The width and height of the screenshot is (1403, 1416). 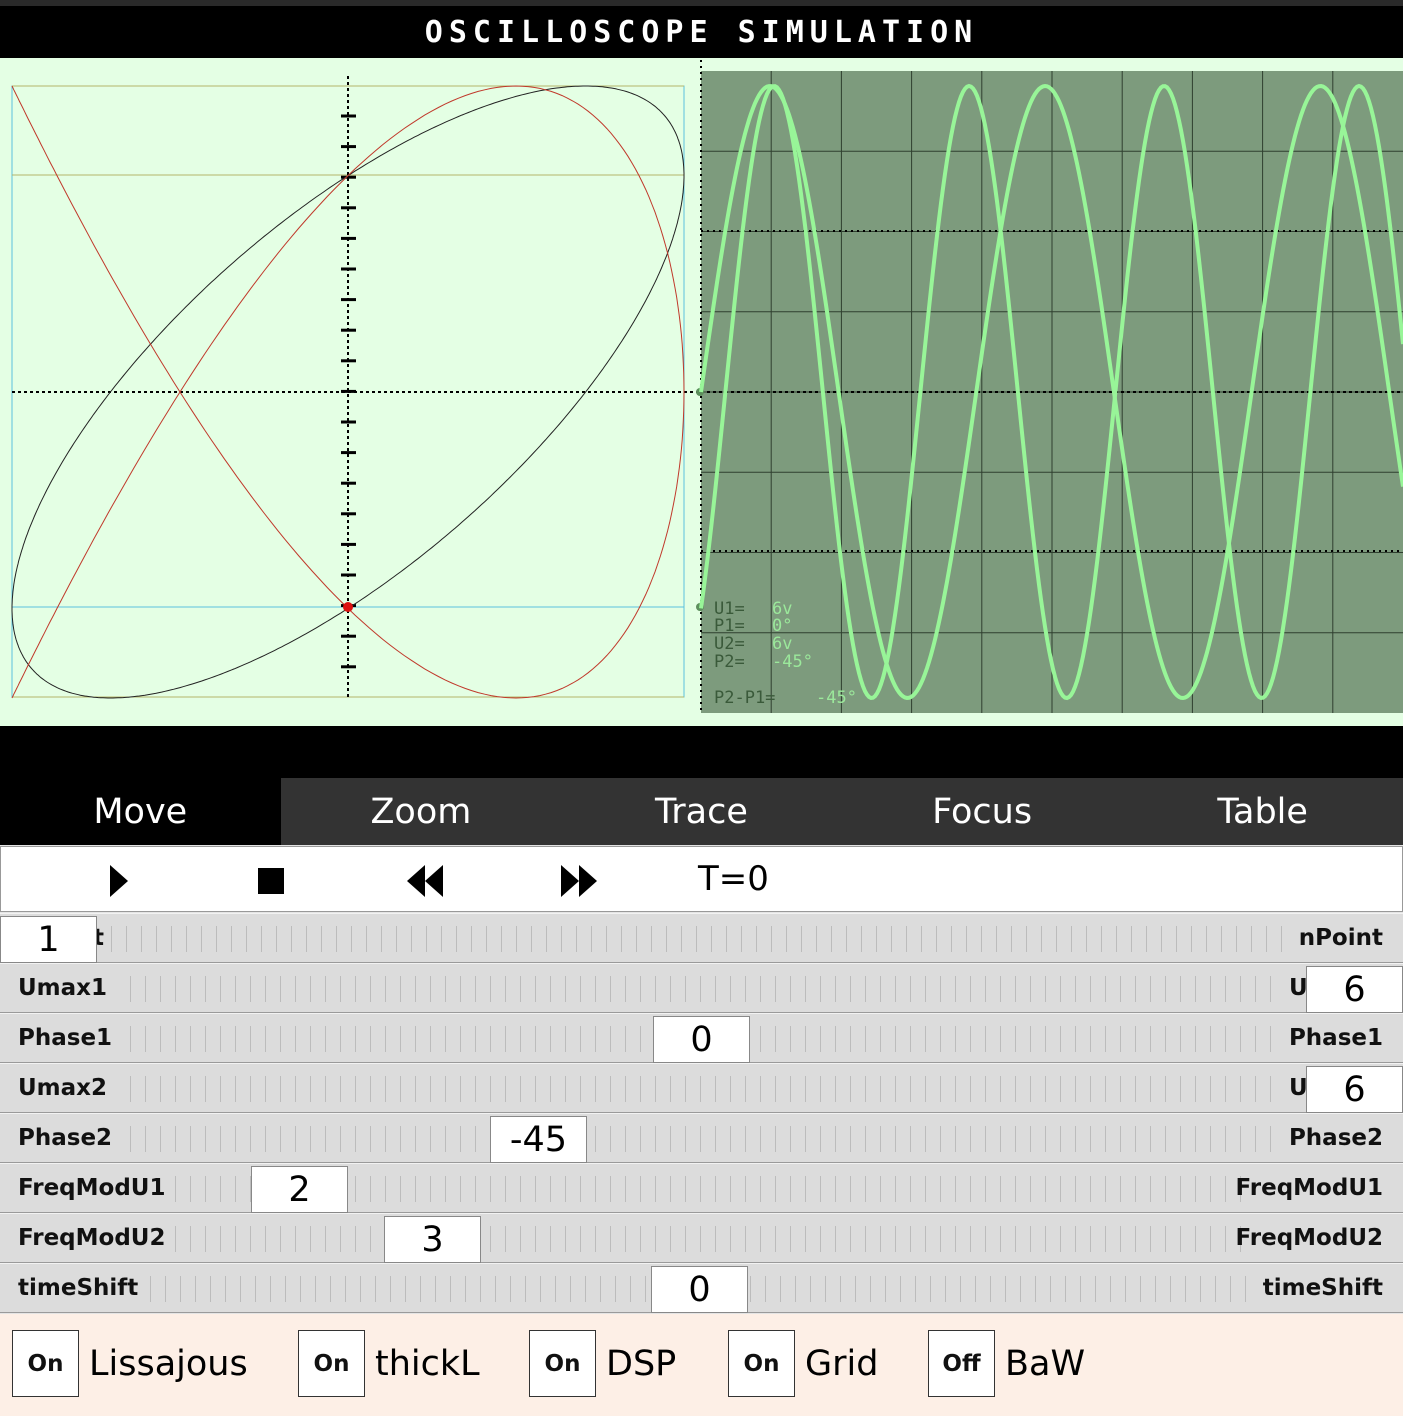 I want to click on npoint-slider-thumb: 1, so click(x=48, y=939).